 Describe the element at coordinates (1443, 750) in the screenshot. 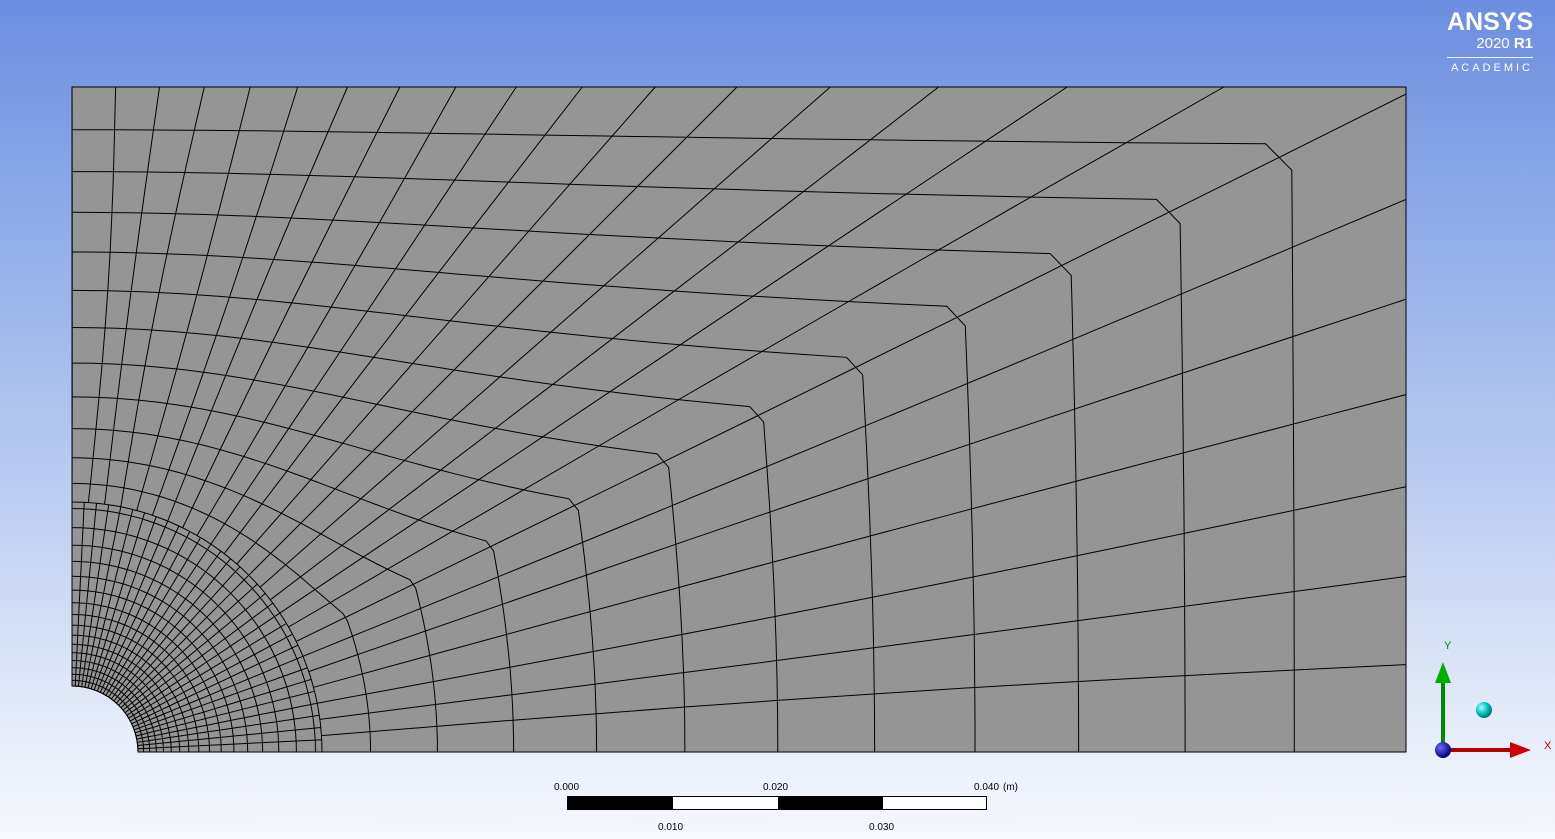

I see `origin-ball` at that location.